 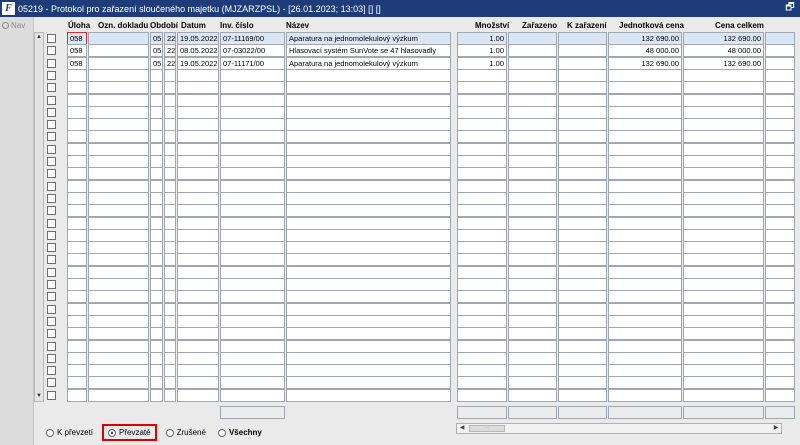 I want to click on col-header-uloha: Úloha, so click(x=79, y=25).